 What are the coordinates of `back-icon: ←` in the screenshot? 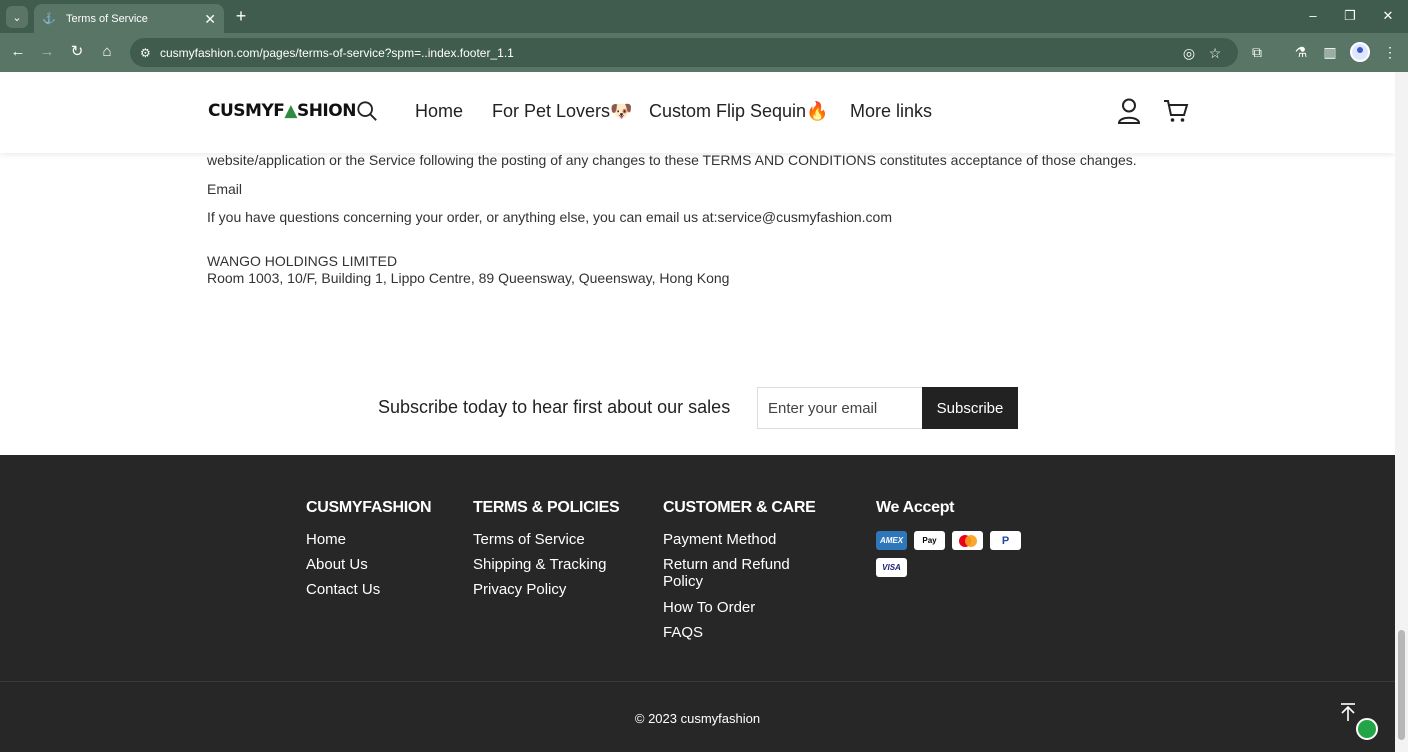 It's located at (18, 52).